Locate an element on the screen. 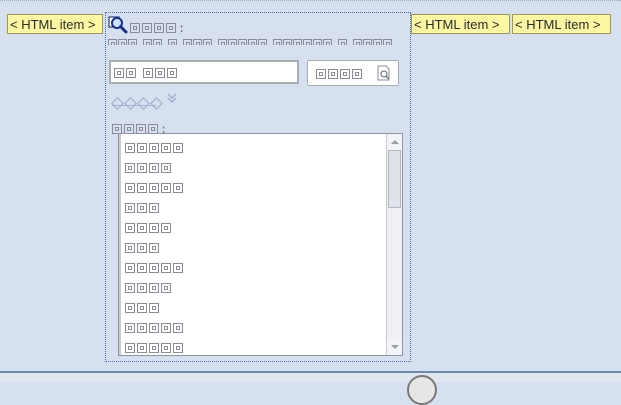 The height and width of the screenshot is (405, 621). chevron-down-icon is located at coordinates (172, 98).